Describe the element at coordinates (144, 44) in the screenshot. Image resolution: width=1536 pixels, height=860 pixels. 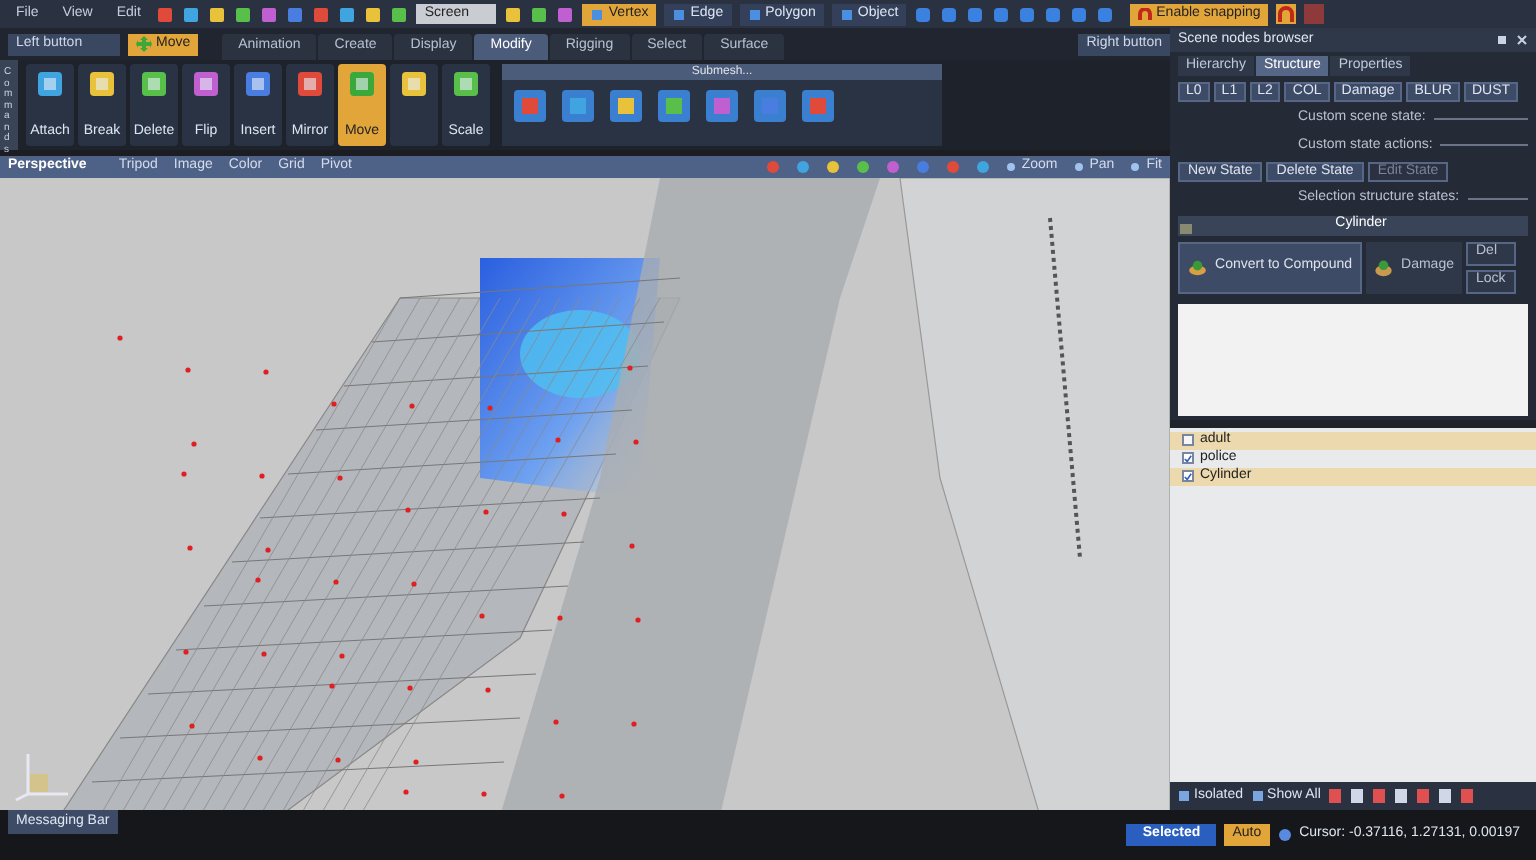
I see `cross-arrows-icon` at that location.